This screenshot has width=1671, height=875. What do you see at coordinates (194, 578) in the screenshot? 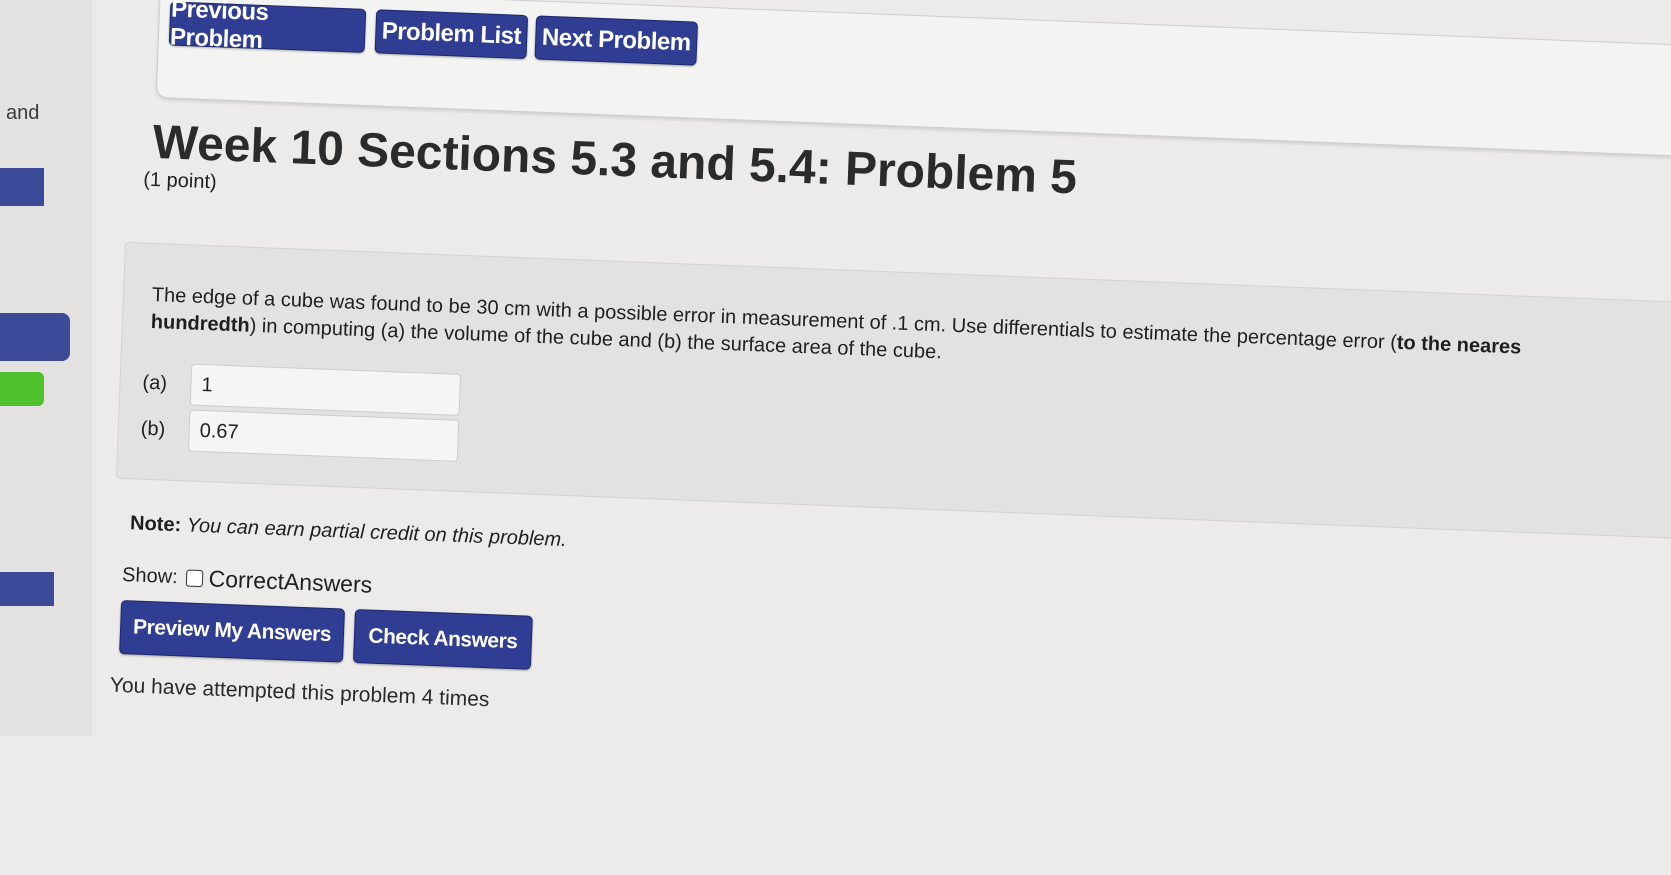
I see `correct-answers-checkbox` at bounding box center [194, 578].